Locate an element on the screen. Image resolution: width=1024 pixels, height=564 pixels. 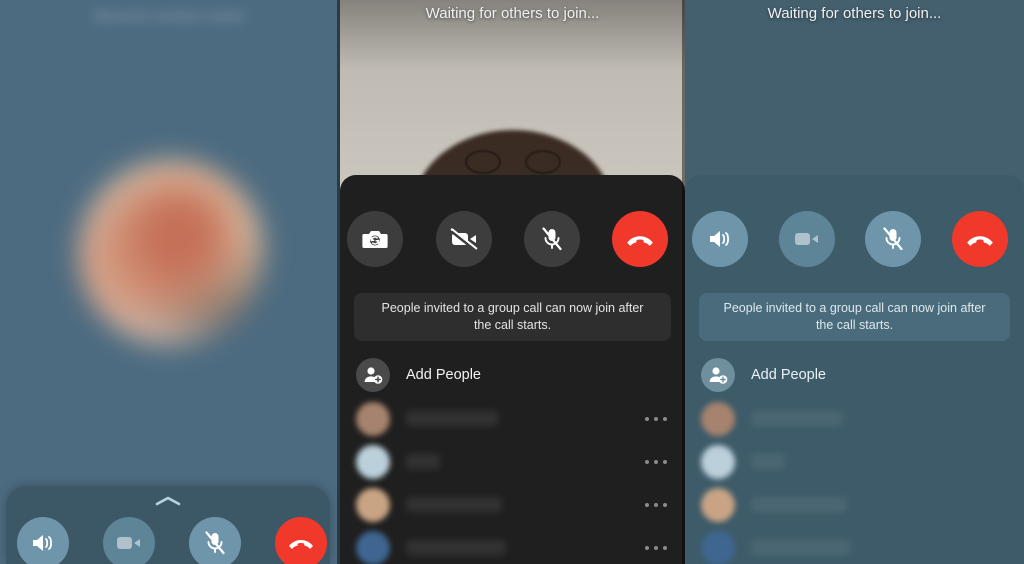
video-camera-off-icon is located at coordinates (464, 239).